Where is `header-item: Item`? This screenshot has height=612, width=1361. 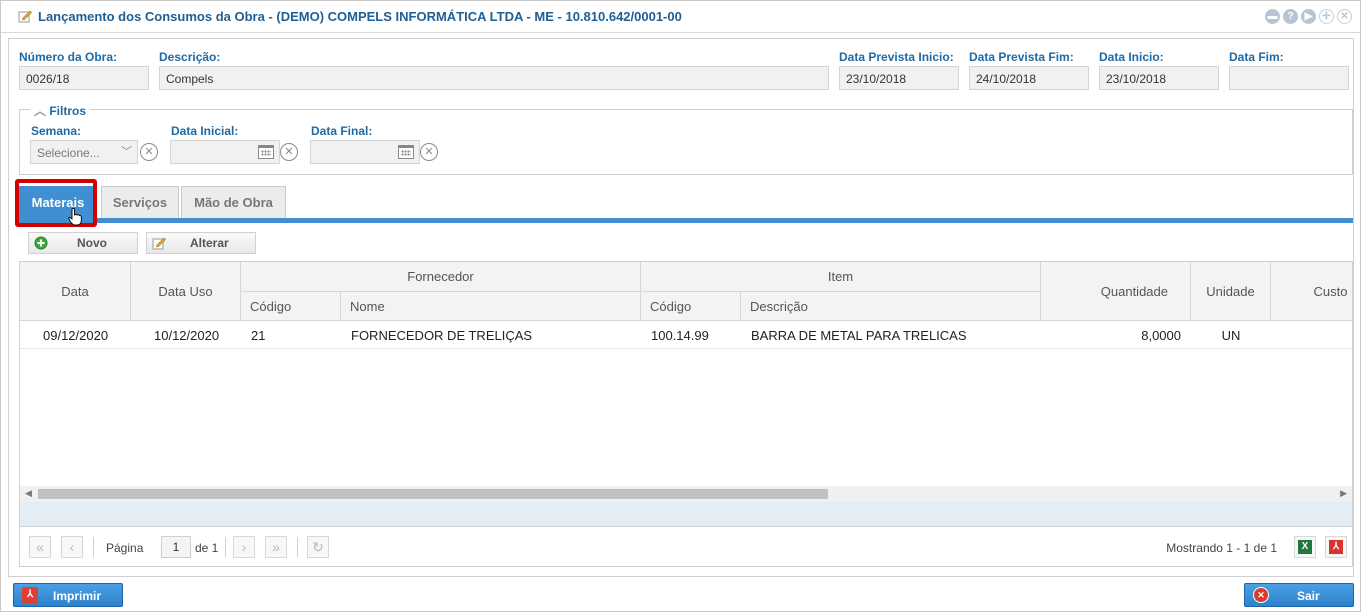 header-item: Item is located at coordinates (841, 277).